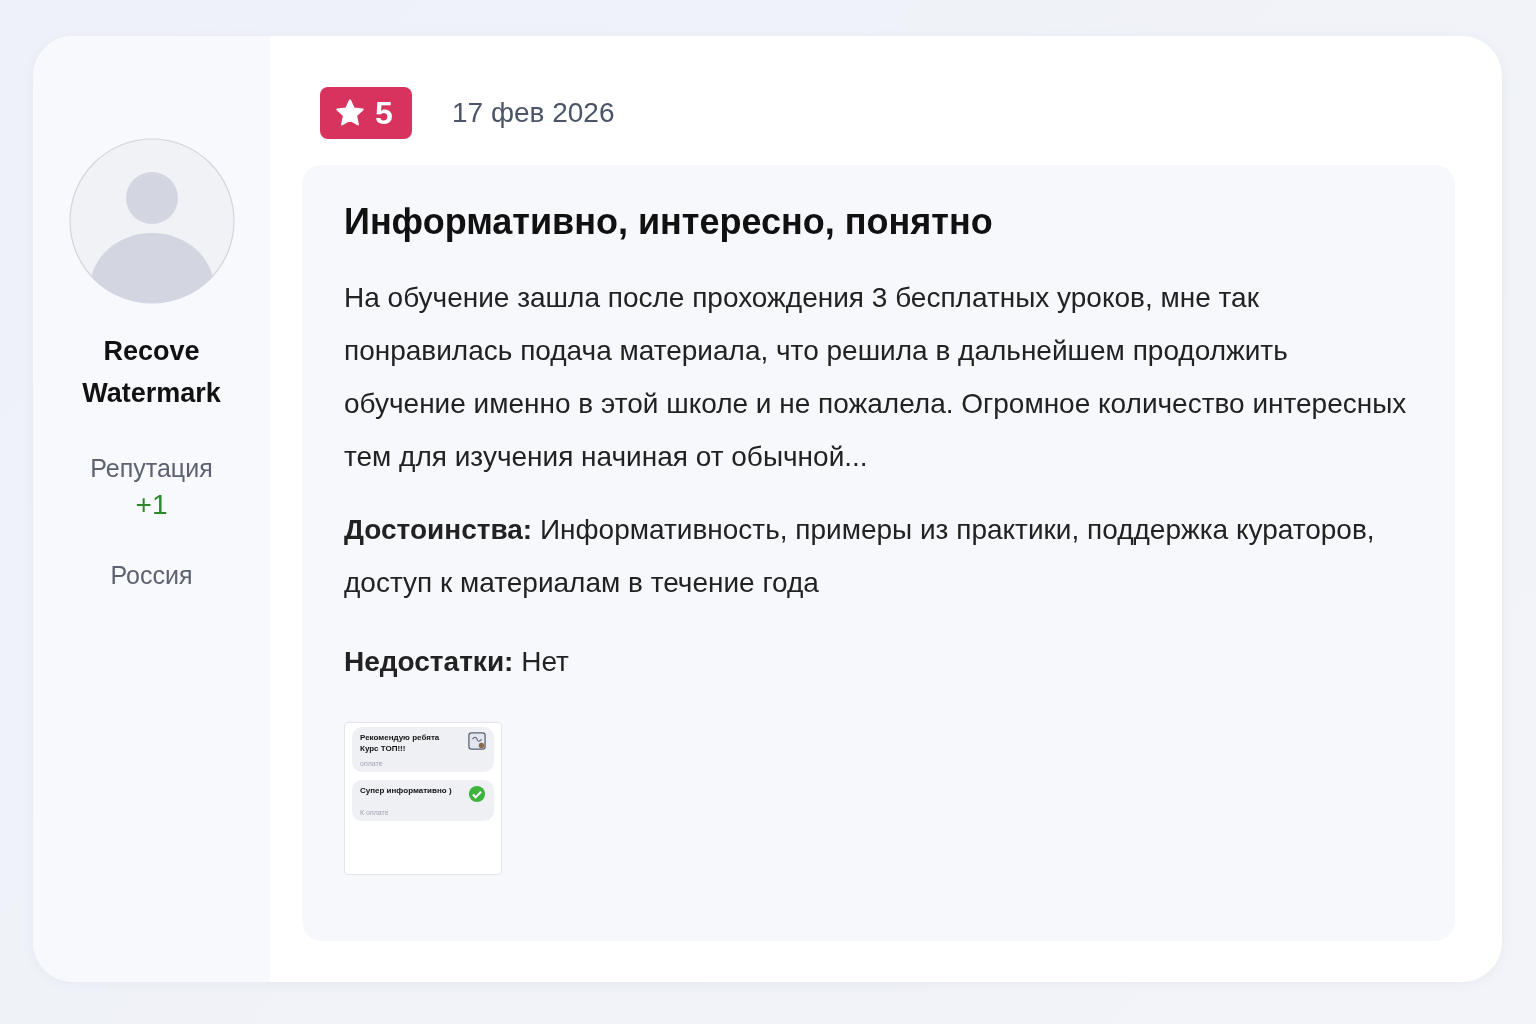  Describe the element at coordinates (151, 221) in the screenshot. I see `avatar-icon` at that location.